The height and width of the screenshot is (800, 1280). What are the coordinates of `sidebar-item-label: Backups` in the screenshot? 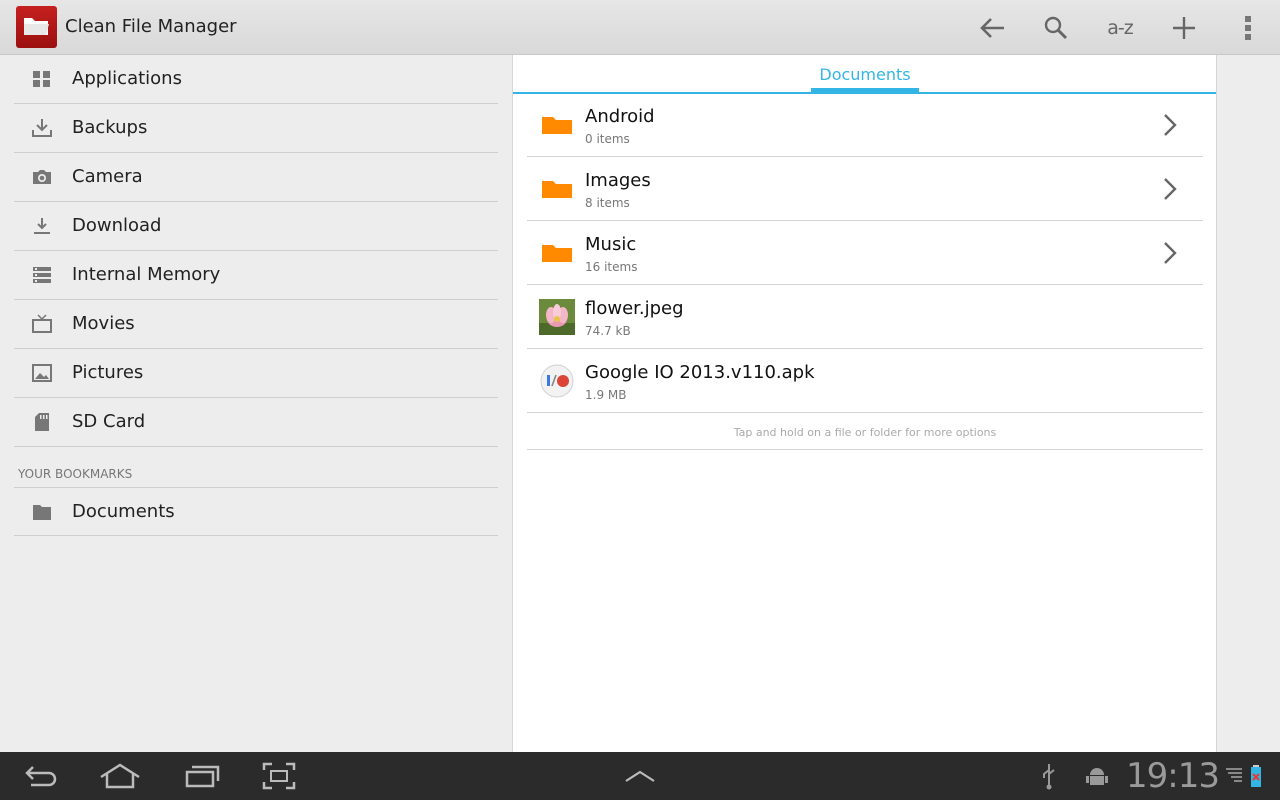 It's located at (110, 127).